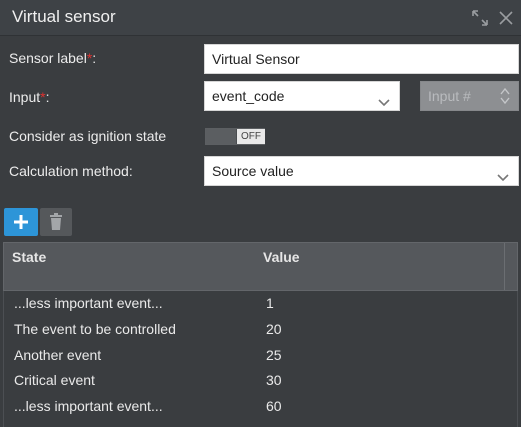  What do you see at coordinates (274, 355) in the screenshot?
I see `cell-value: 25` at bounding box center [274, 355].